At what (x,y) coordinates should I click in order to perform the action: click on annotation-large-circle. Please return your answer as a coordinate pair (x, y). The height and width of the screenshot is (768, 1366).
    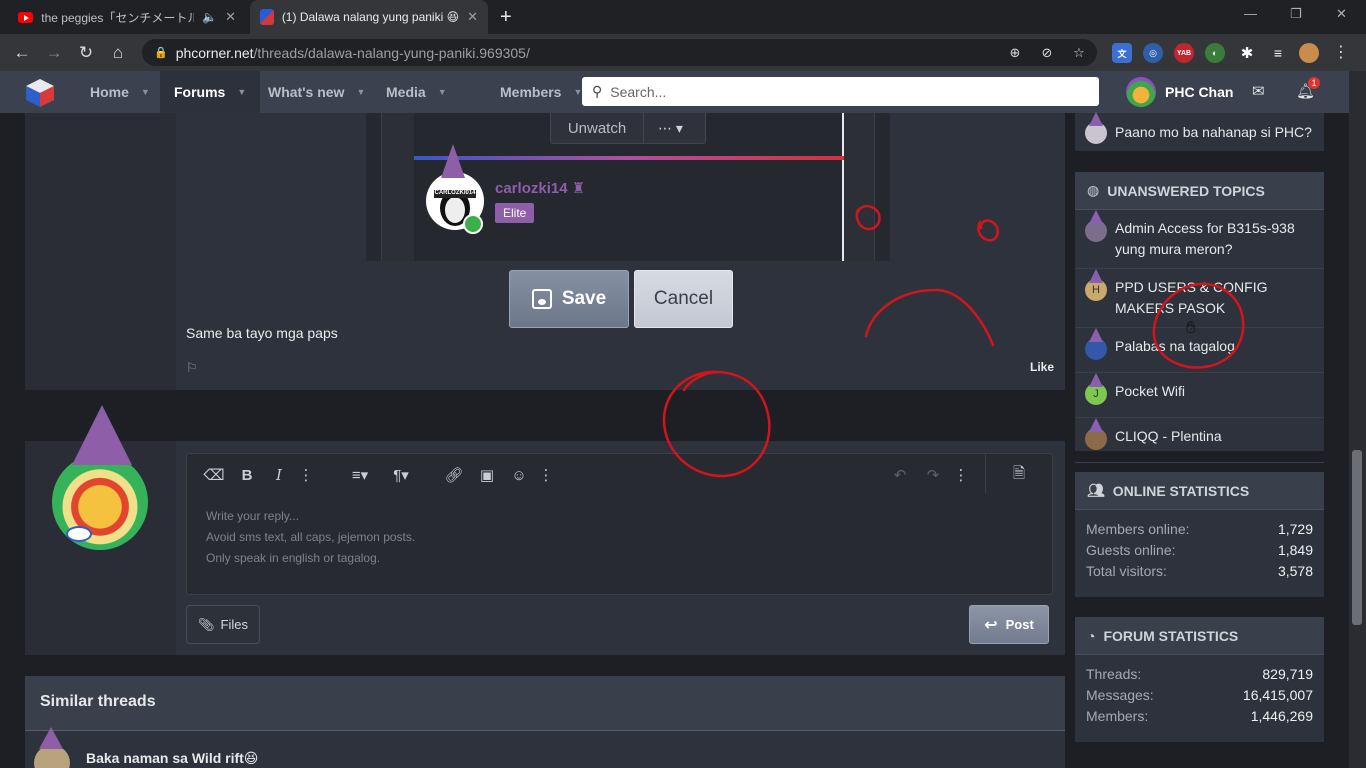
    Looking at the image, I should click on (716, 424).